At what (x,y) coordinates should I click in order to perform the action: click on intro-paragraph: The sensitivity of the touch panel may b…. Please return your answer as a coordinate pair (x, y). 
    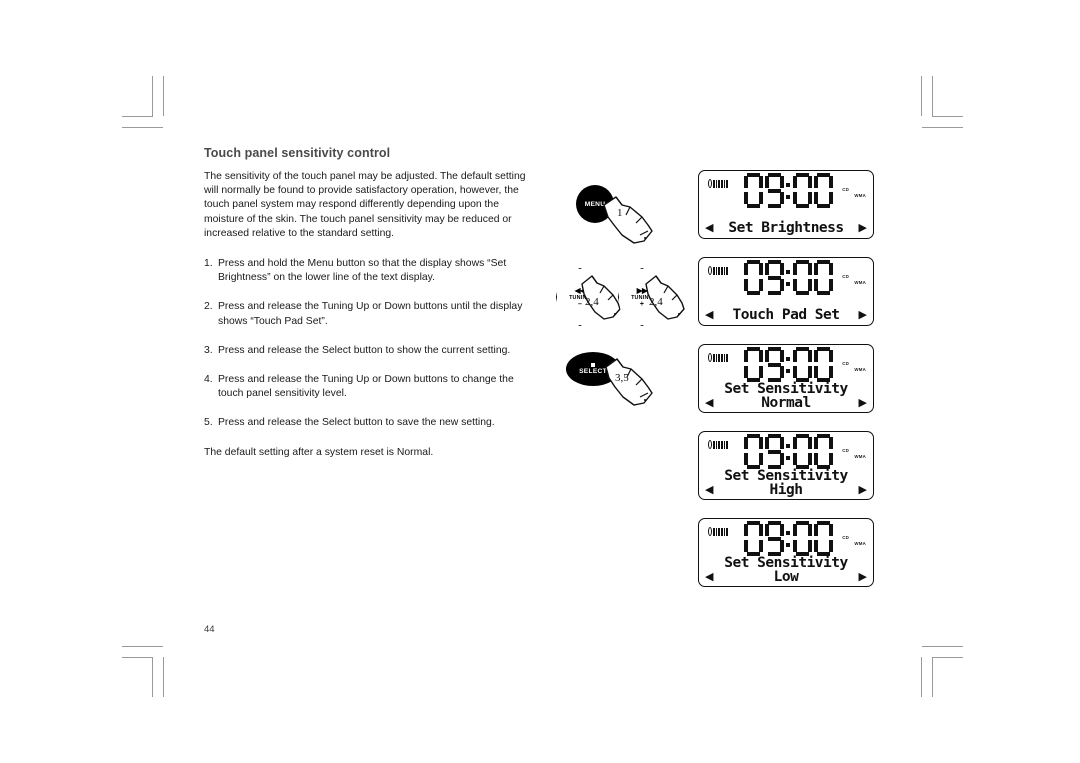
    Looking at the image, I should click on (365, 205).